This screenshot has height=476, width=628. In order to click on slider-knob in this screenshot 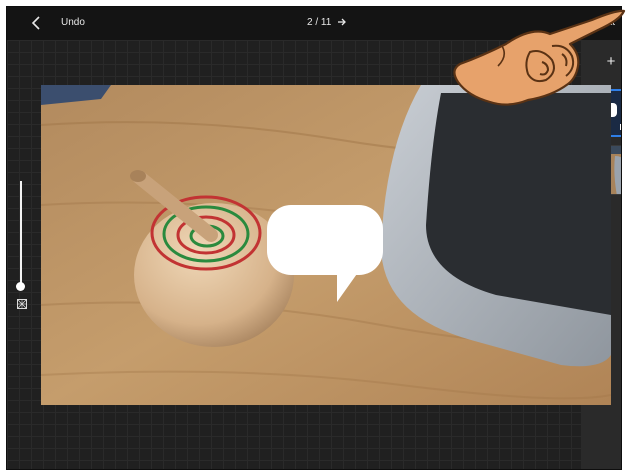, I will do `click(20, 286)`.